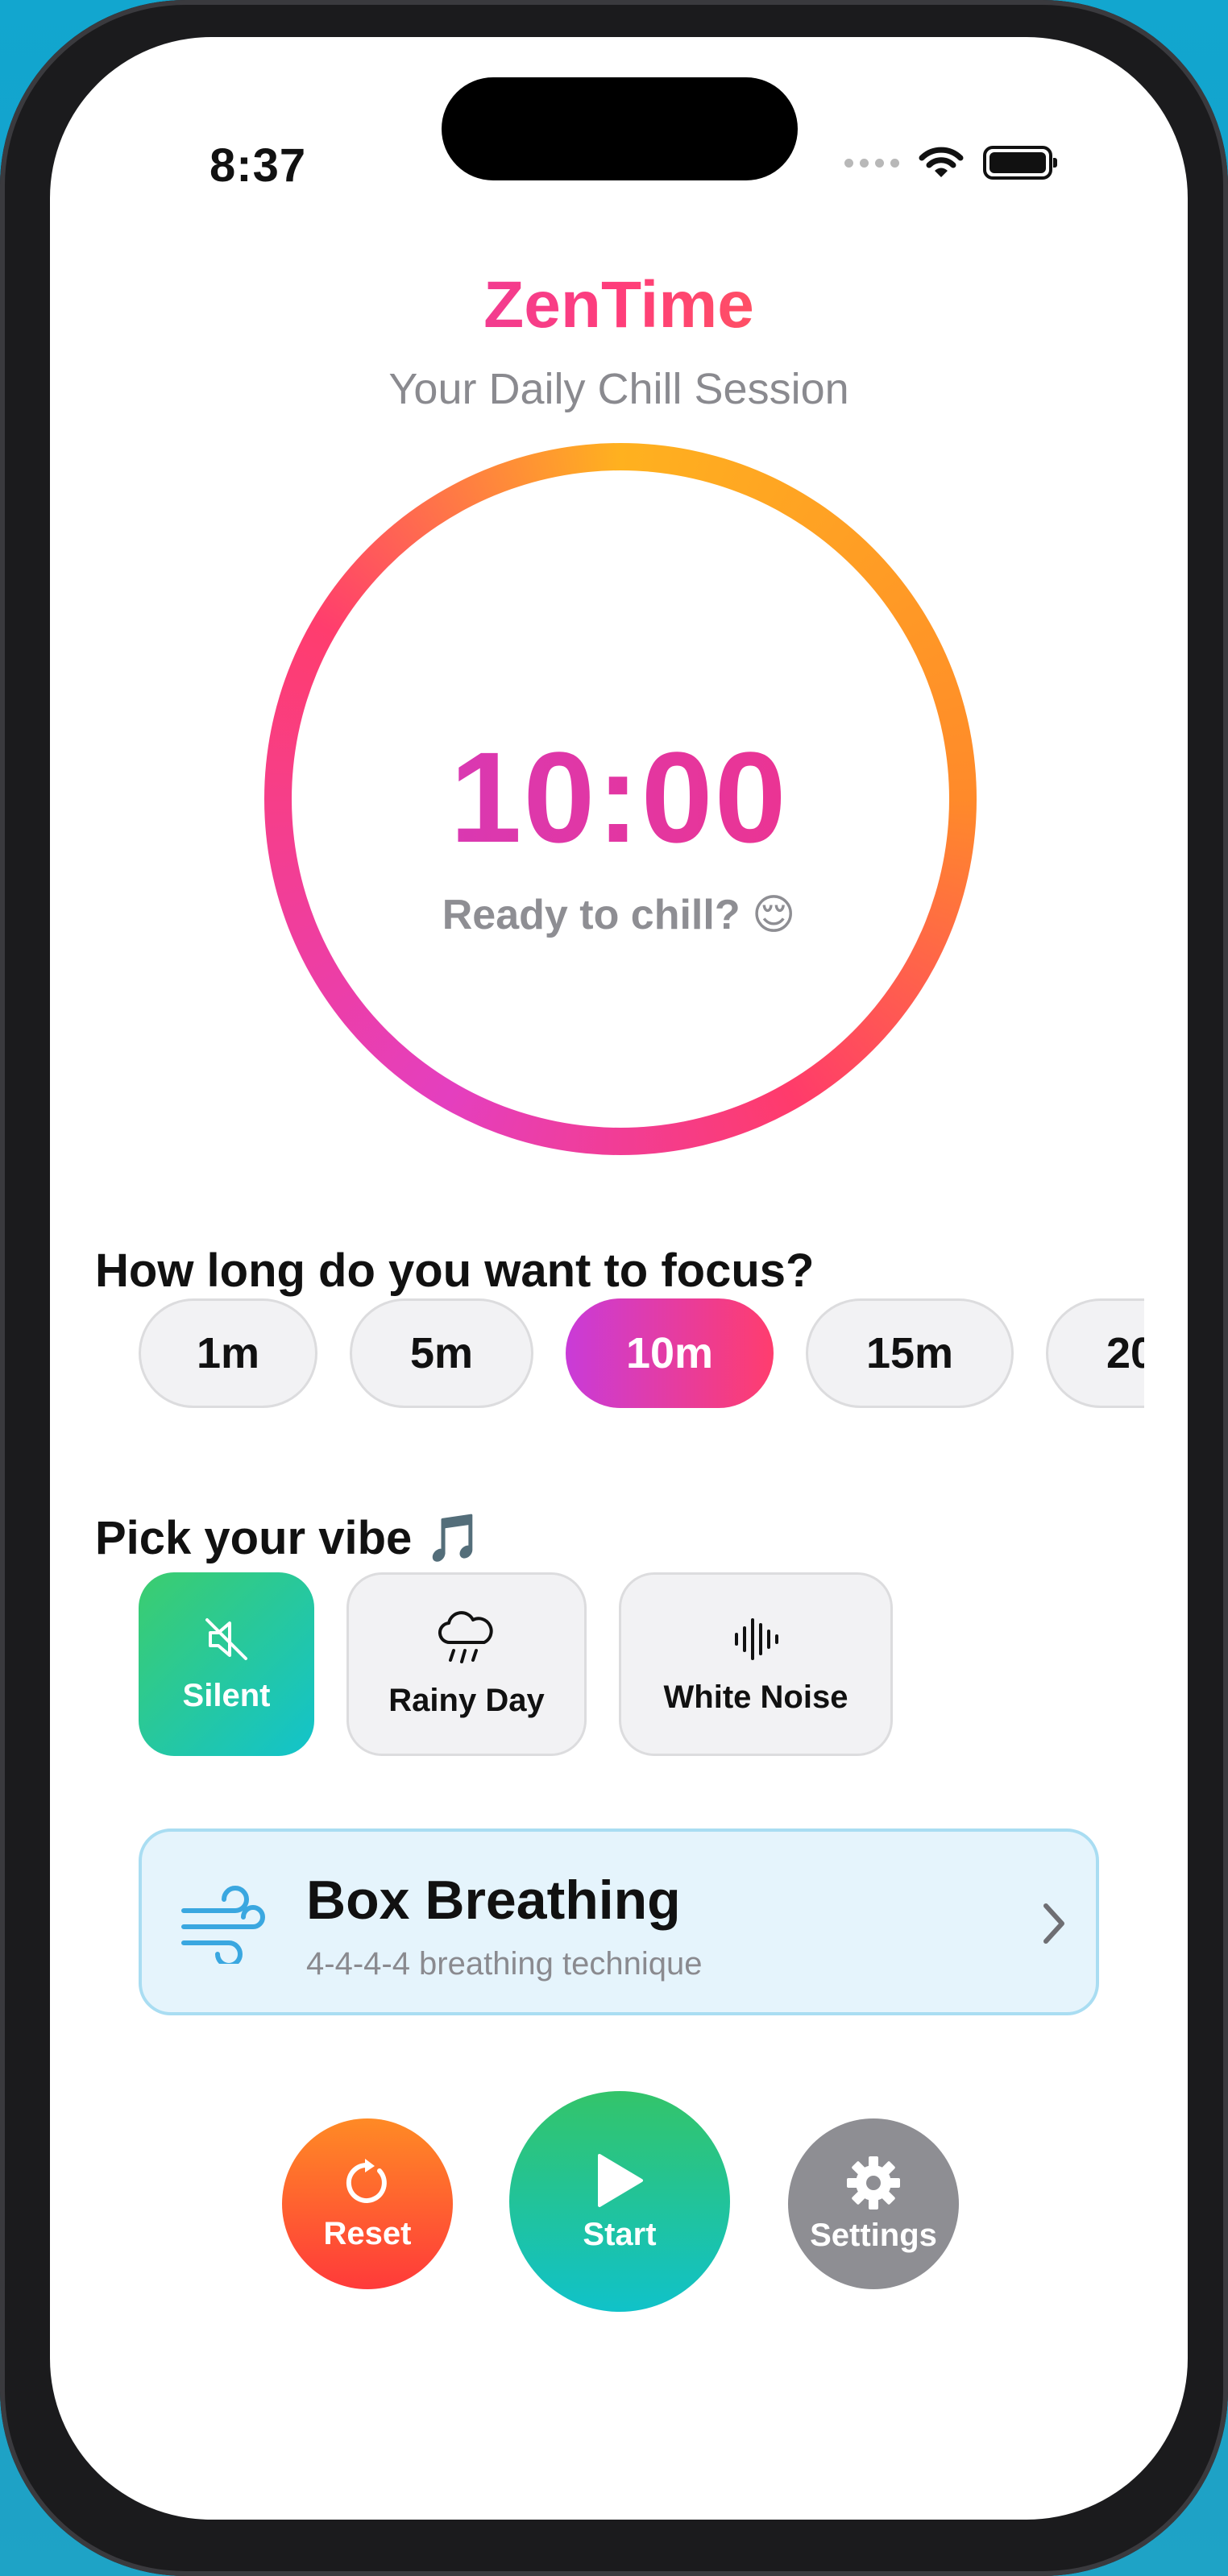 The image size is (1228, 2576). What do you see at coordinates (1054, 1923) in the screenshot?
I see `chevron-right-icon` at bounding box center [1054, 1923].